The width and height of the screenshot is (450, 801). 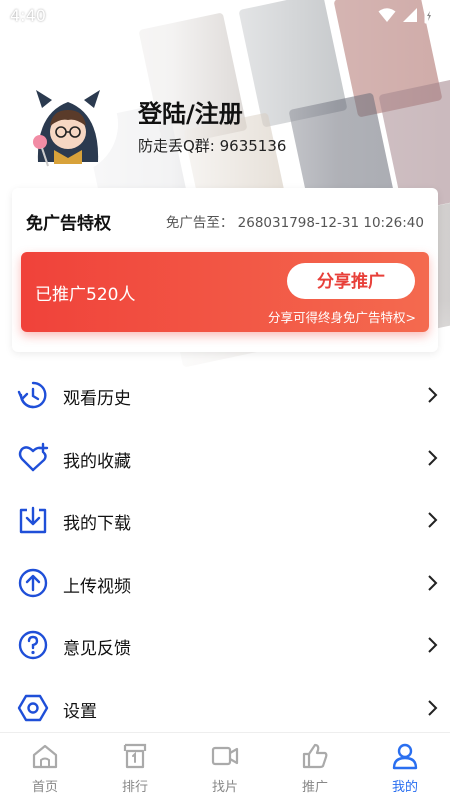 I want to click on status-bar: 4:40, so click(x=225, y=16).